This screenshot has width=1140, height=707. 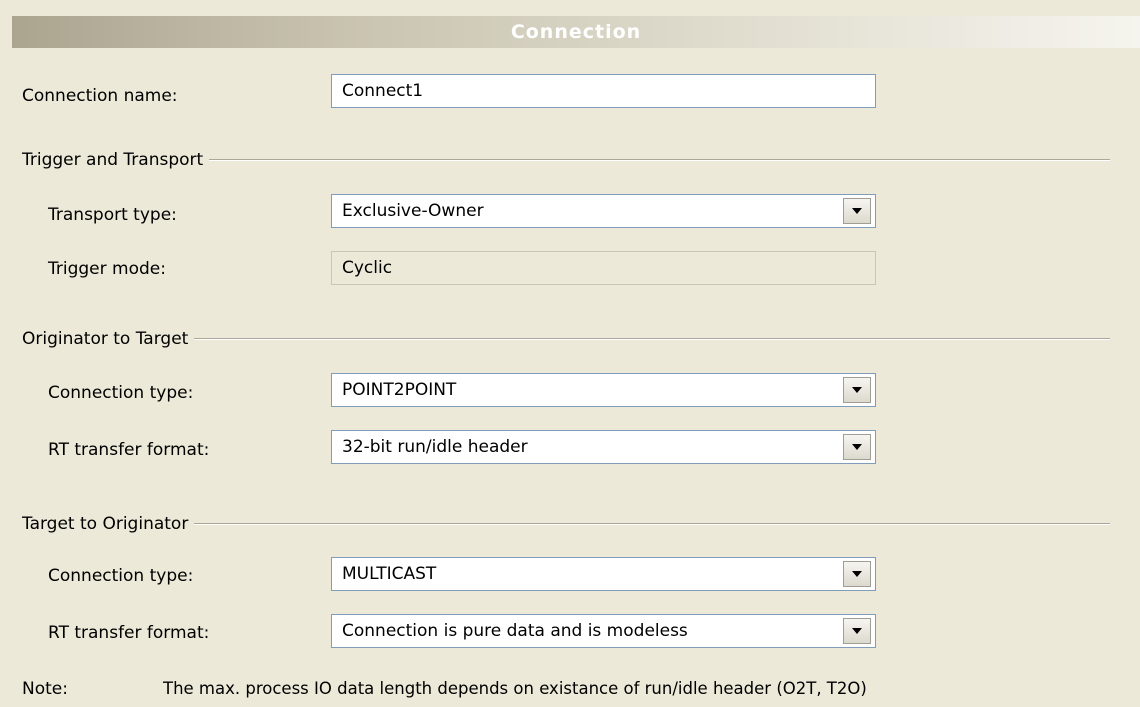 I want to click on o2t-rt-format-value: 32-bit run/idle header, so click(x=435, y=447).